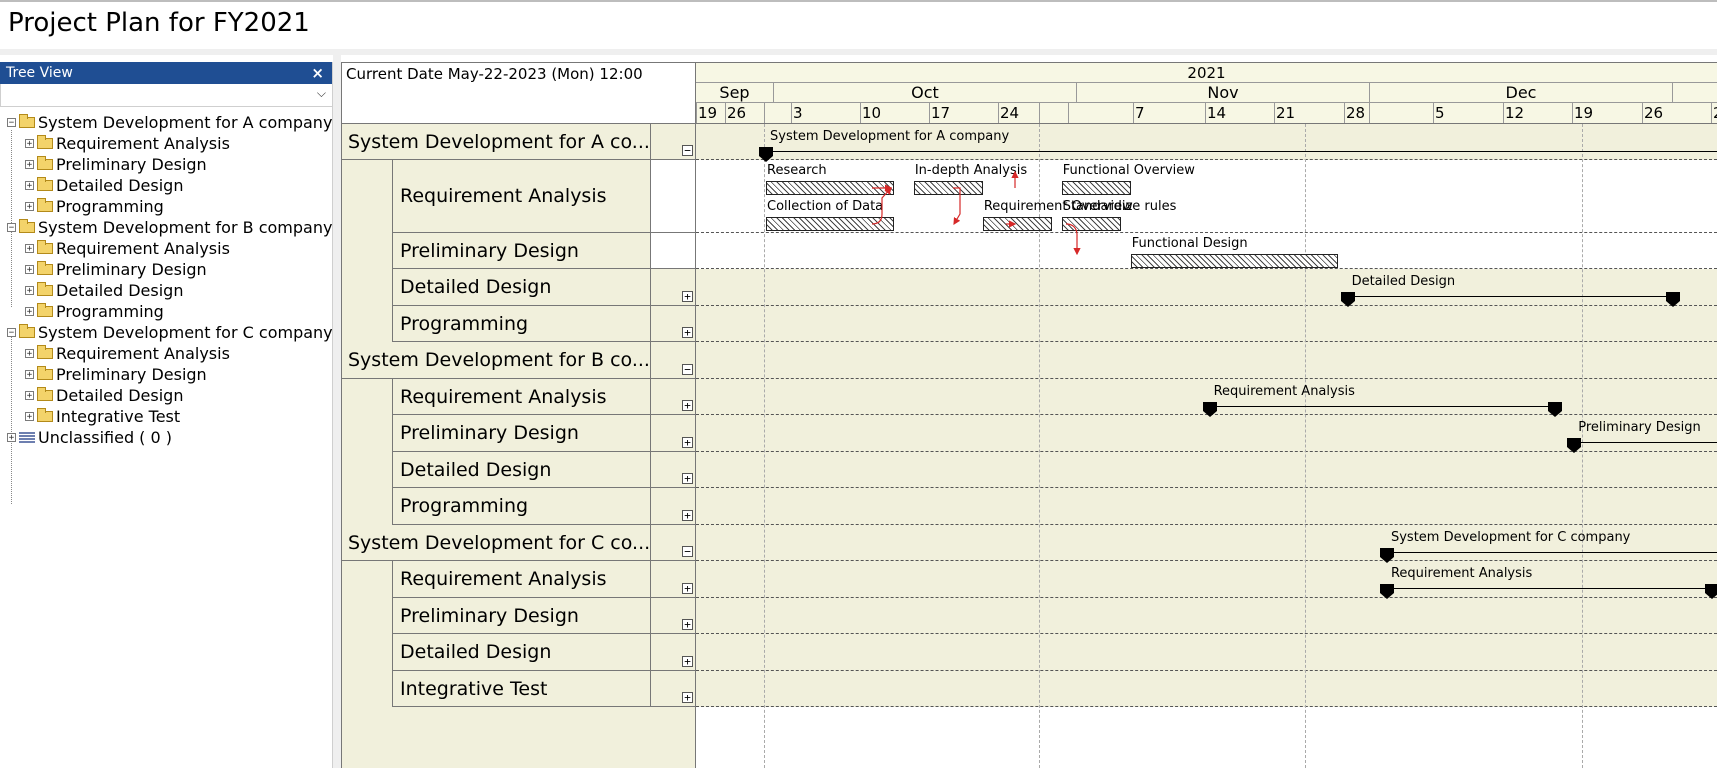  What do you see at coordinates (102, 416) in the screenshot?
I see `tree-node: + Integrative Test` at bounding box center [102, 416].